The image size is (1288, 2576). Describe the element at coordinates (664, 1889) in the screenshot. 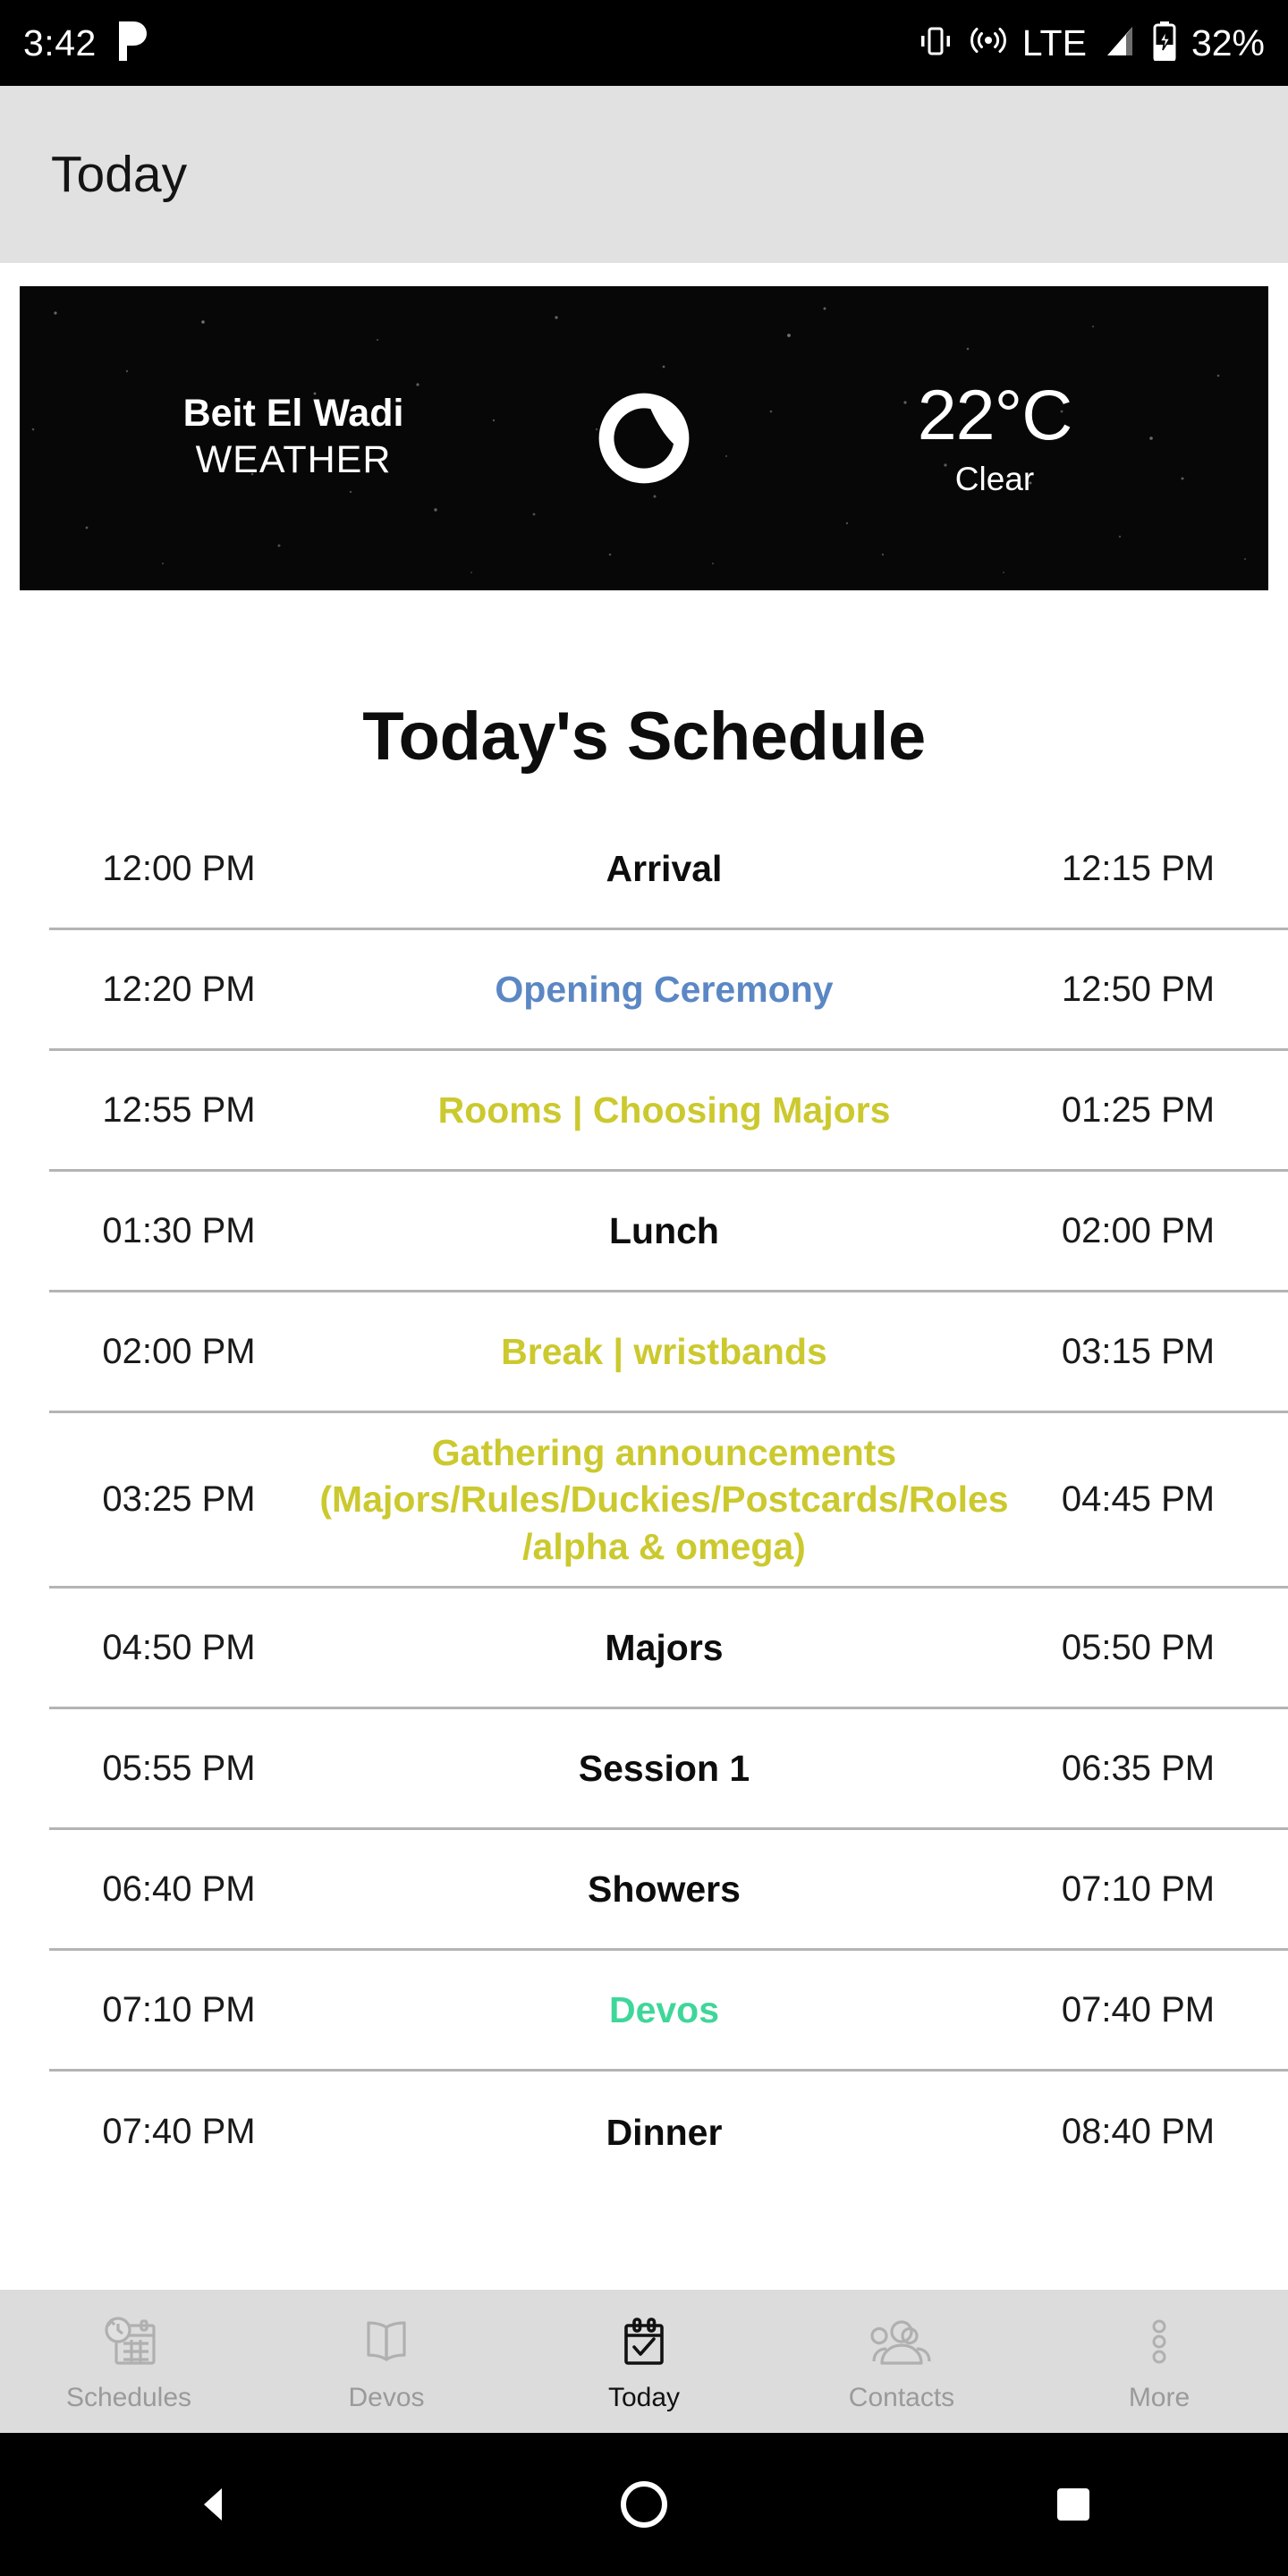

I see `schedule-event-name: Showers` at that location.